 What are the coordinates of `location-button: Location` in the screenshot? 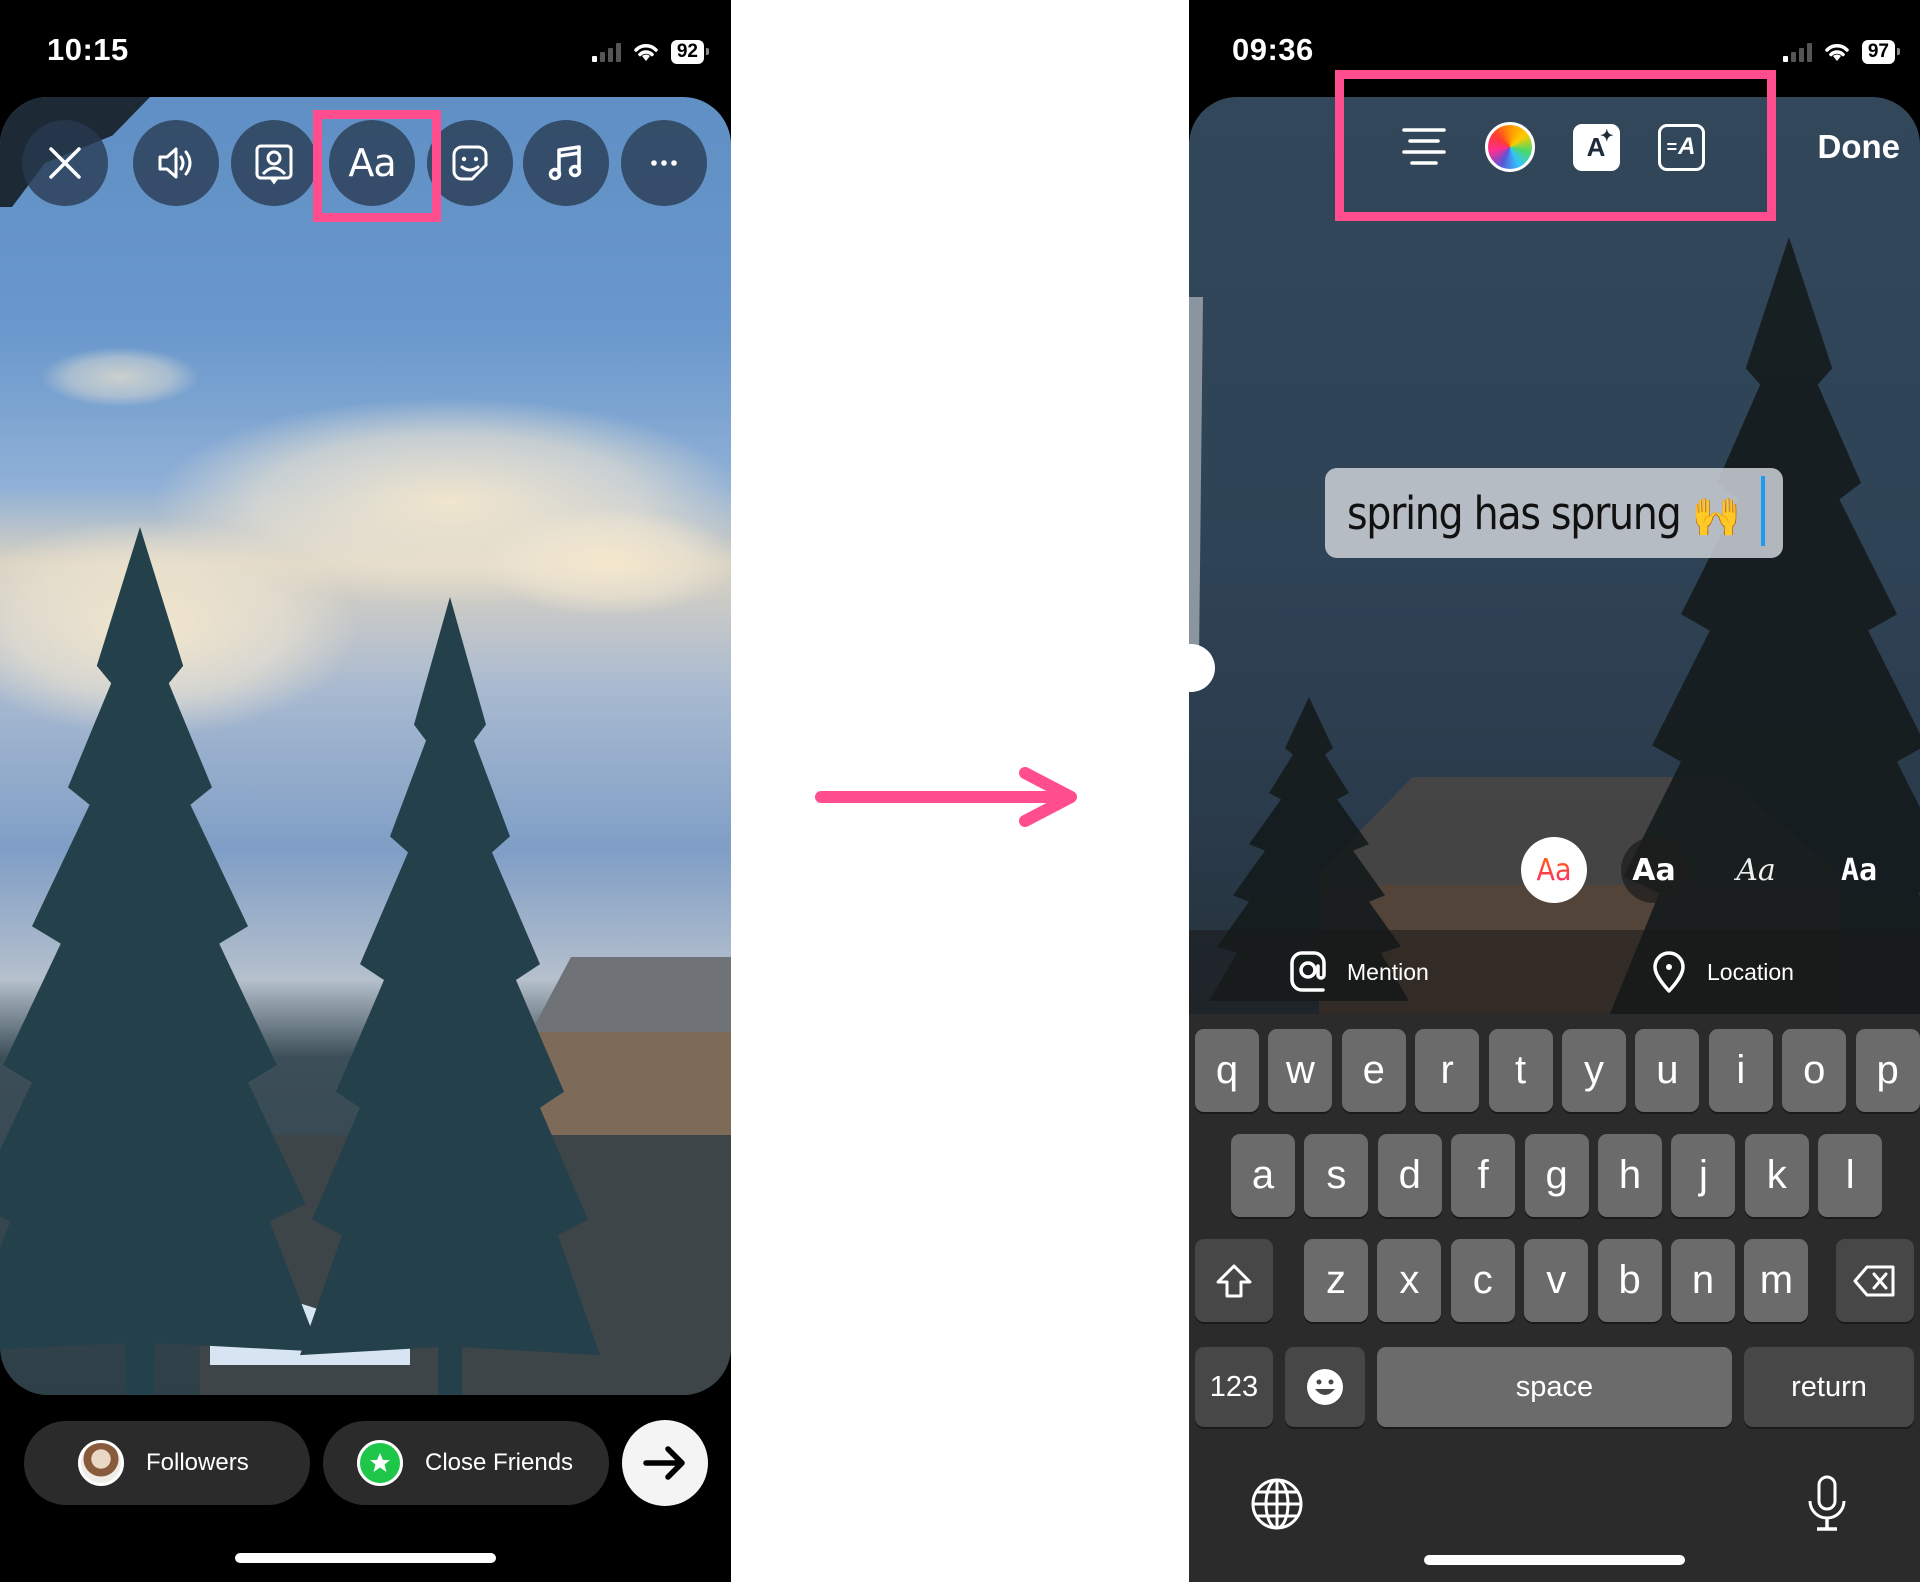 It's located at (1722, 972).